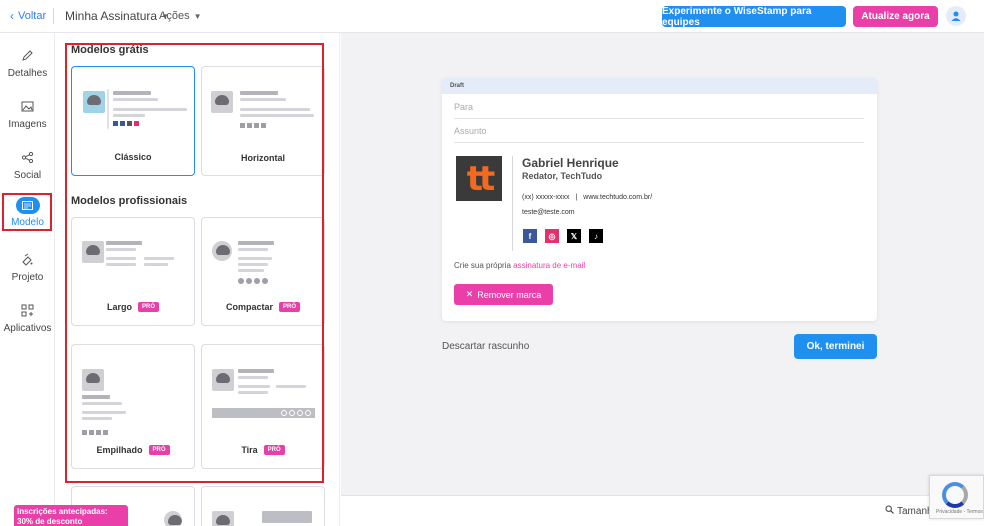 The image size is (984, 526). What do you see at coordinates (485, 346) in the screenshot?
I see `discard-draft-button: Descartar rascunho` at bounding box center [485, 346].